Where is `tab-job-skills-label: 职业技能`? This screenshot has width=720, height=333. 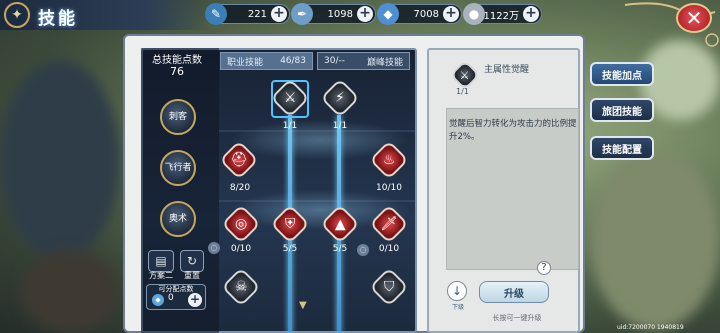
tab-job-skills-label: 职业技能 is located at coordinates (245, 62).